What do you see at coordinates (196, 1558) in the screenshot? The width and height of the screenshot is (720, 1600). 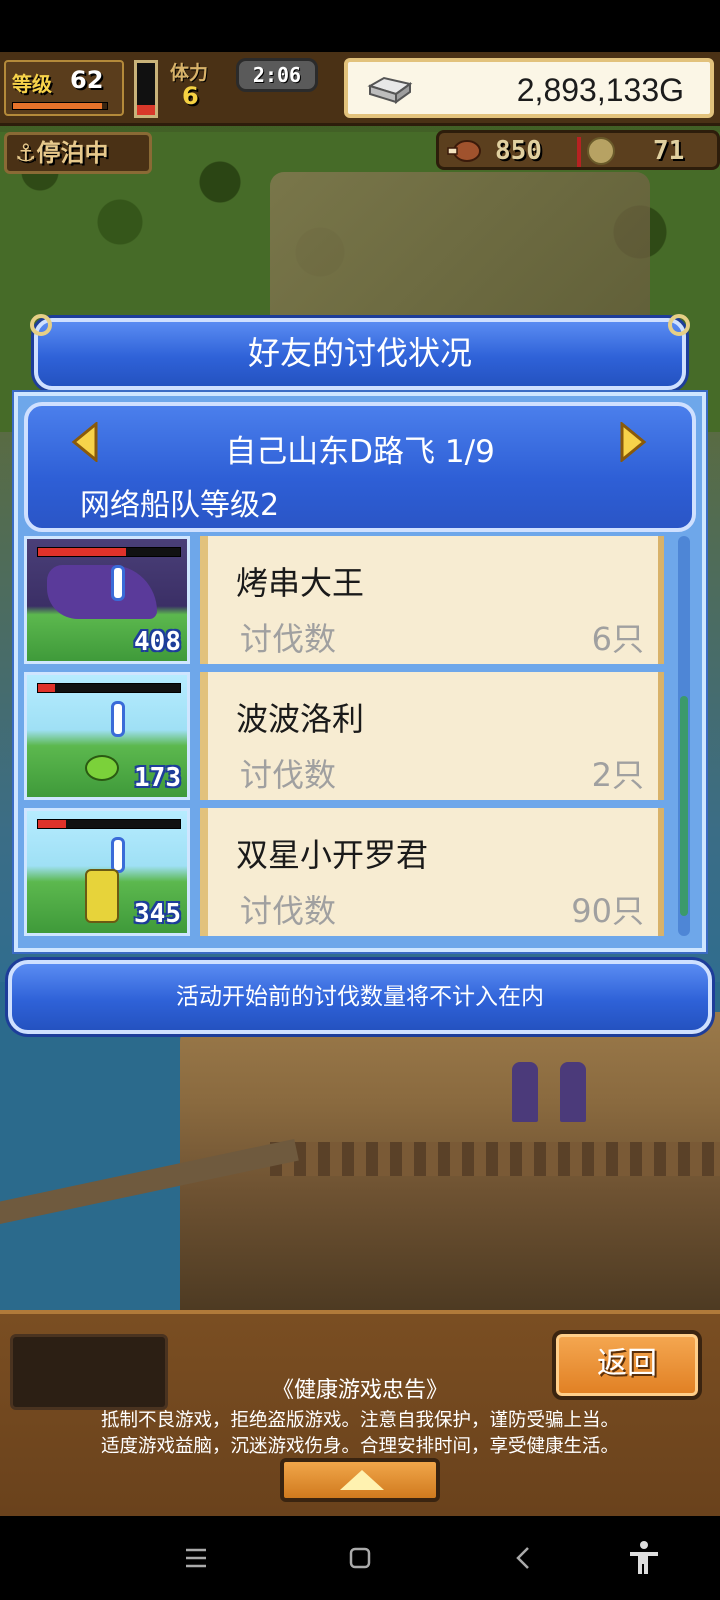 I see `menu-icon` at bounding box center [196, 1558].